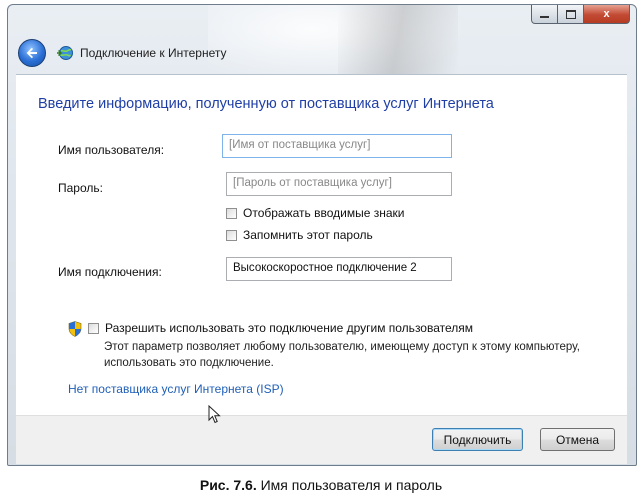 This screenshot has width=642, height=503. I want to click on figure-caption-text: Имя пользователя и пароль, so click(349, 485).